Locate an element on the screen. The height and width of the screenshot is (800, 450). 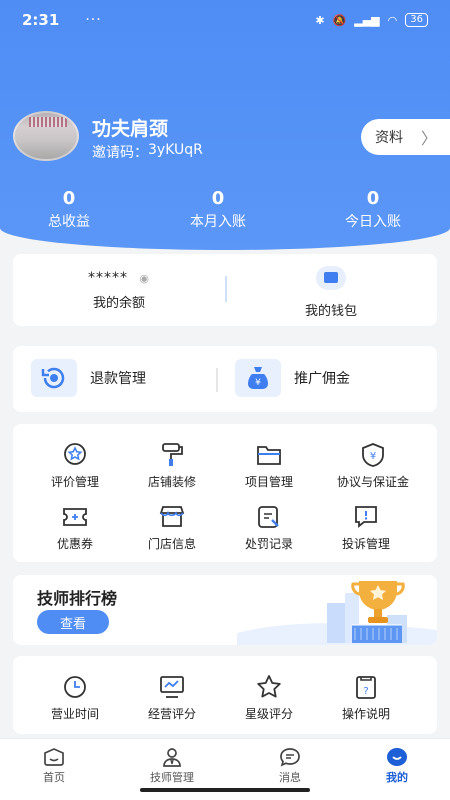
grid-item-rating: 评价管理 is located at coordinates (75, 466).